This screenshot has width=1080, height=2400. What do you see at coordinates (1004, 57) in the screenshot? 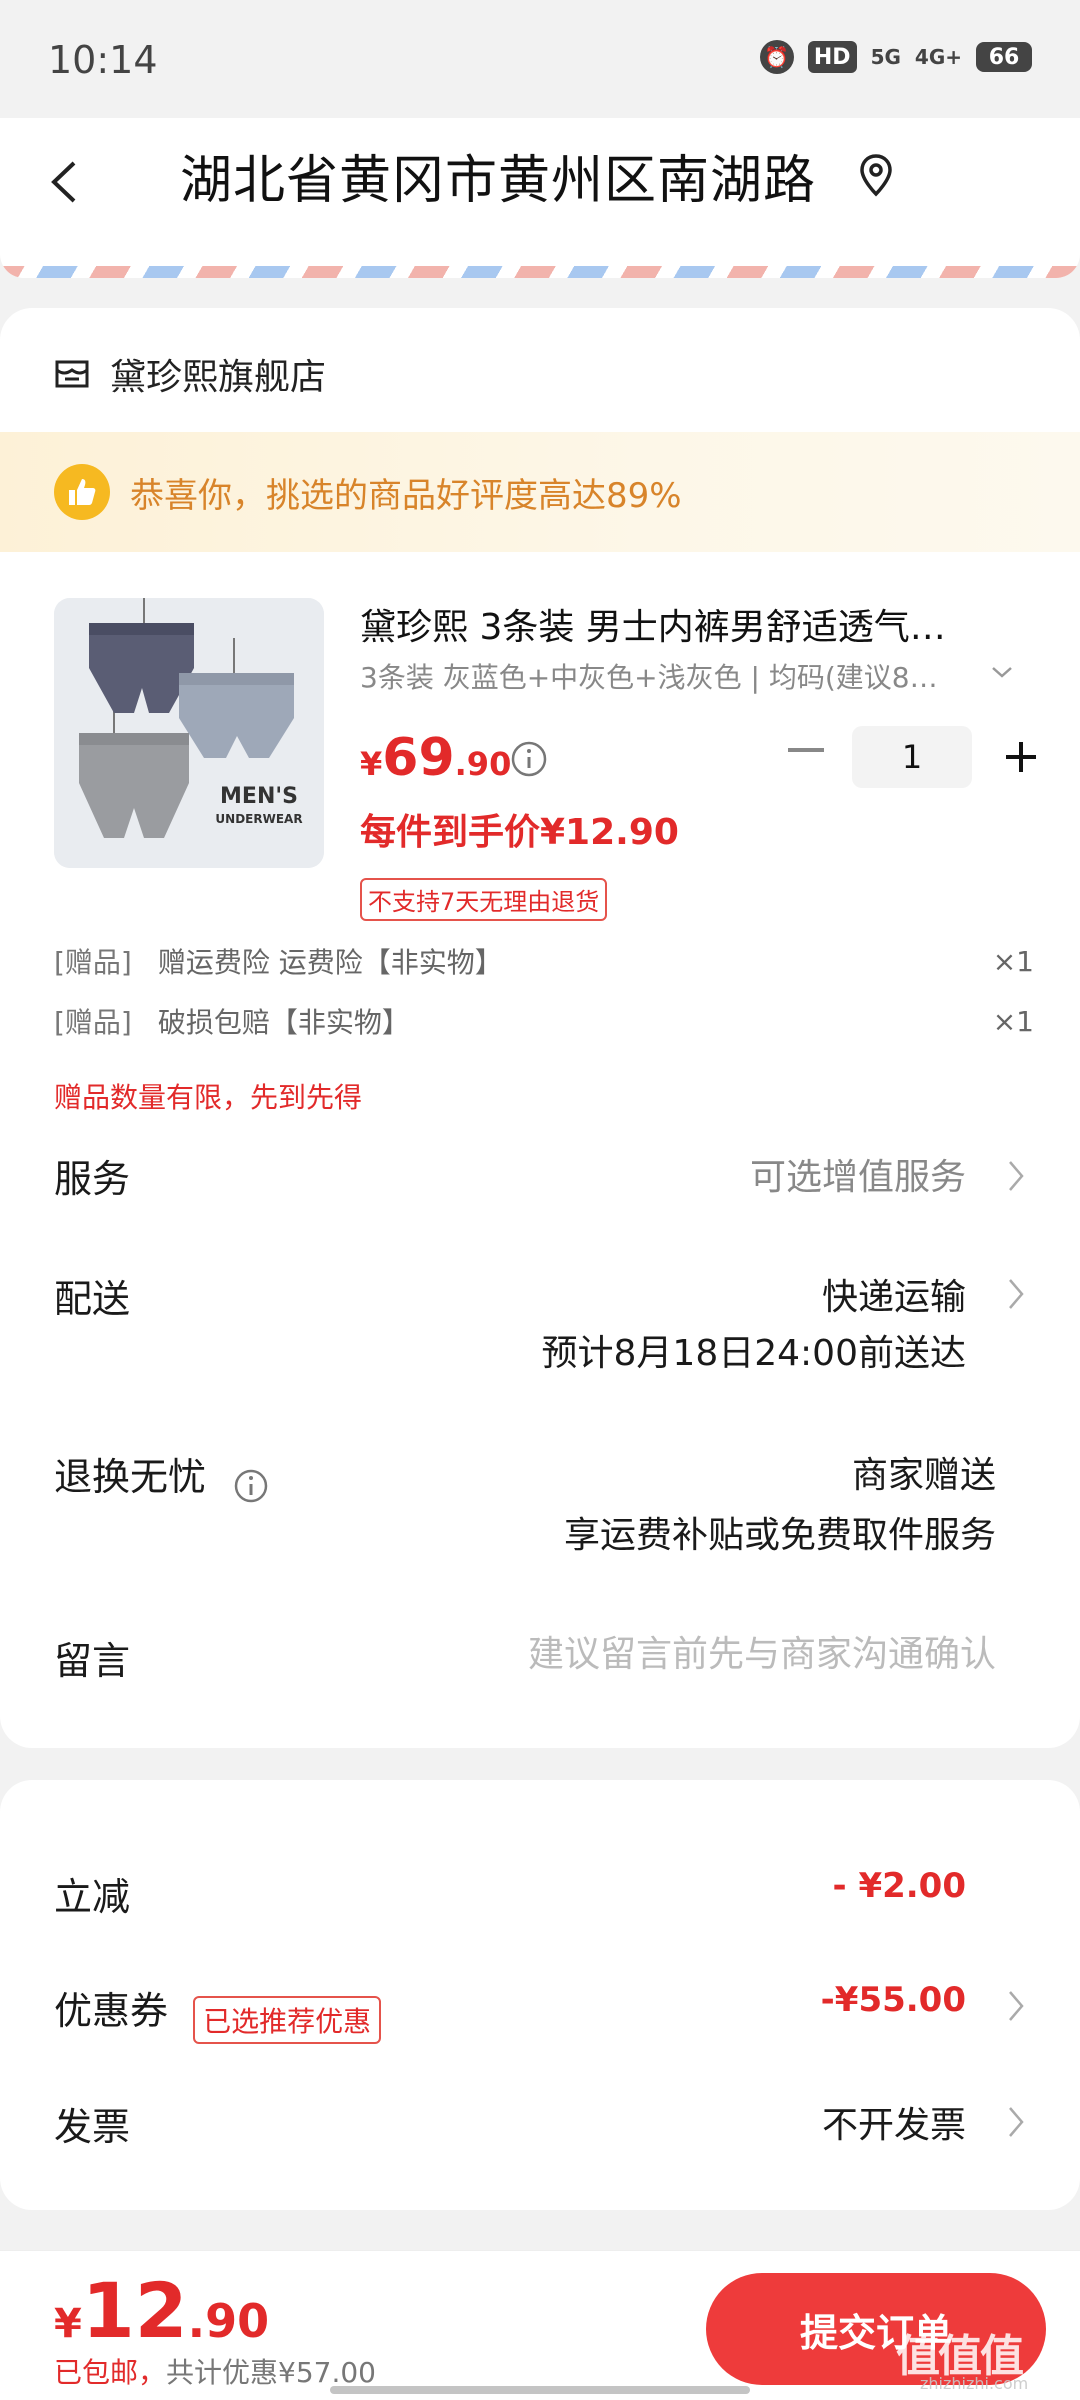
I see `battery-icon: 66` at bounding box center [1004, 57].